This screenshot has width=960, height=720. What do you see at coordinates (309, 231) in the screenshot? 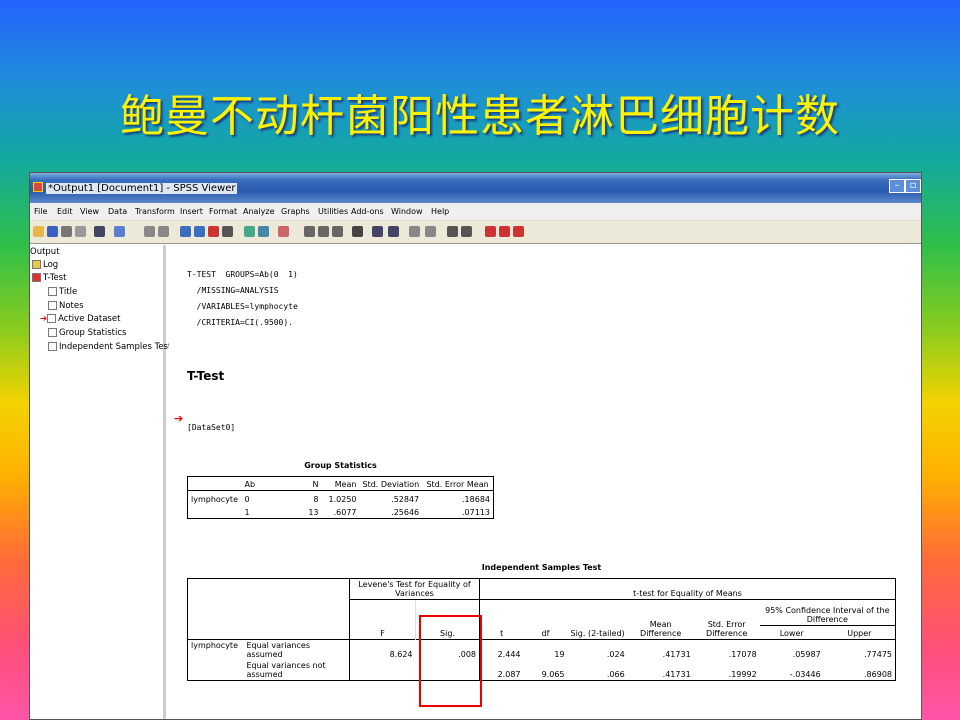
I see `split-file-icon` at bounding box center [309, 231].